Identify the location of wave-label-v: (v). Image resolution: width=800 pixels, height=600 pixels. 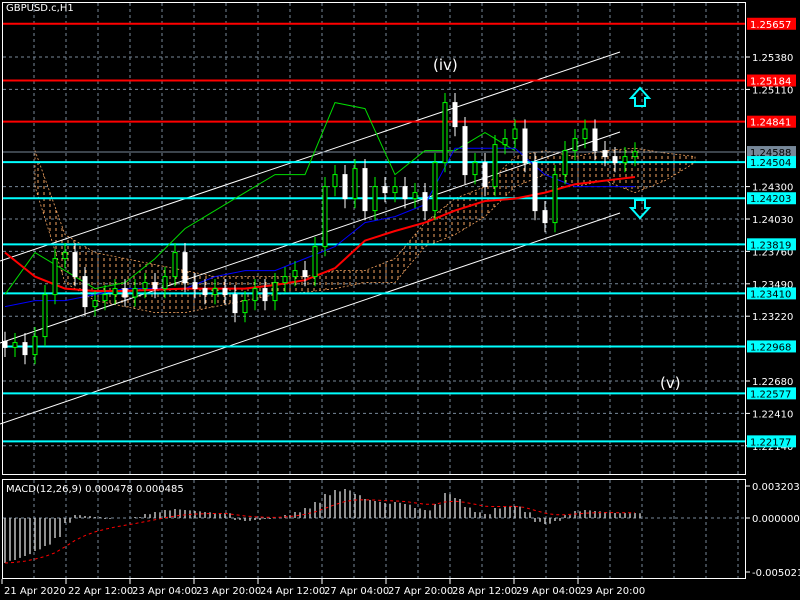
(670, 383).